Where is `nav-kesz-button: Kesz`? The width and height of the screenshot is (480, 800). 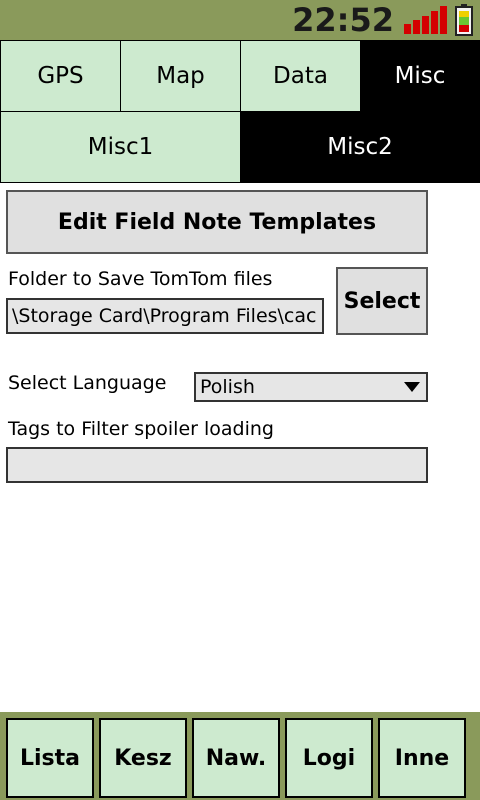
nav-kesz-button: Kesz is located at coordinates (143, 758).